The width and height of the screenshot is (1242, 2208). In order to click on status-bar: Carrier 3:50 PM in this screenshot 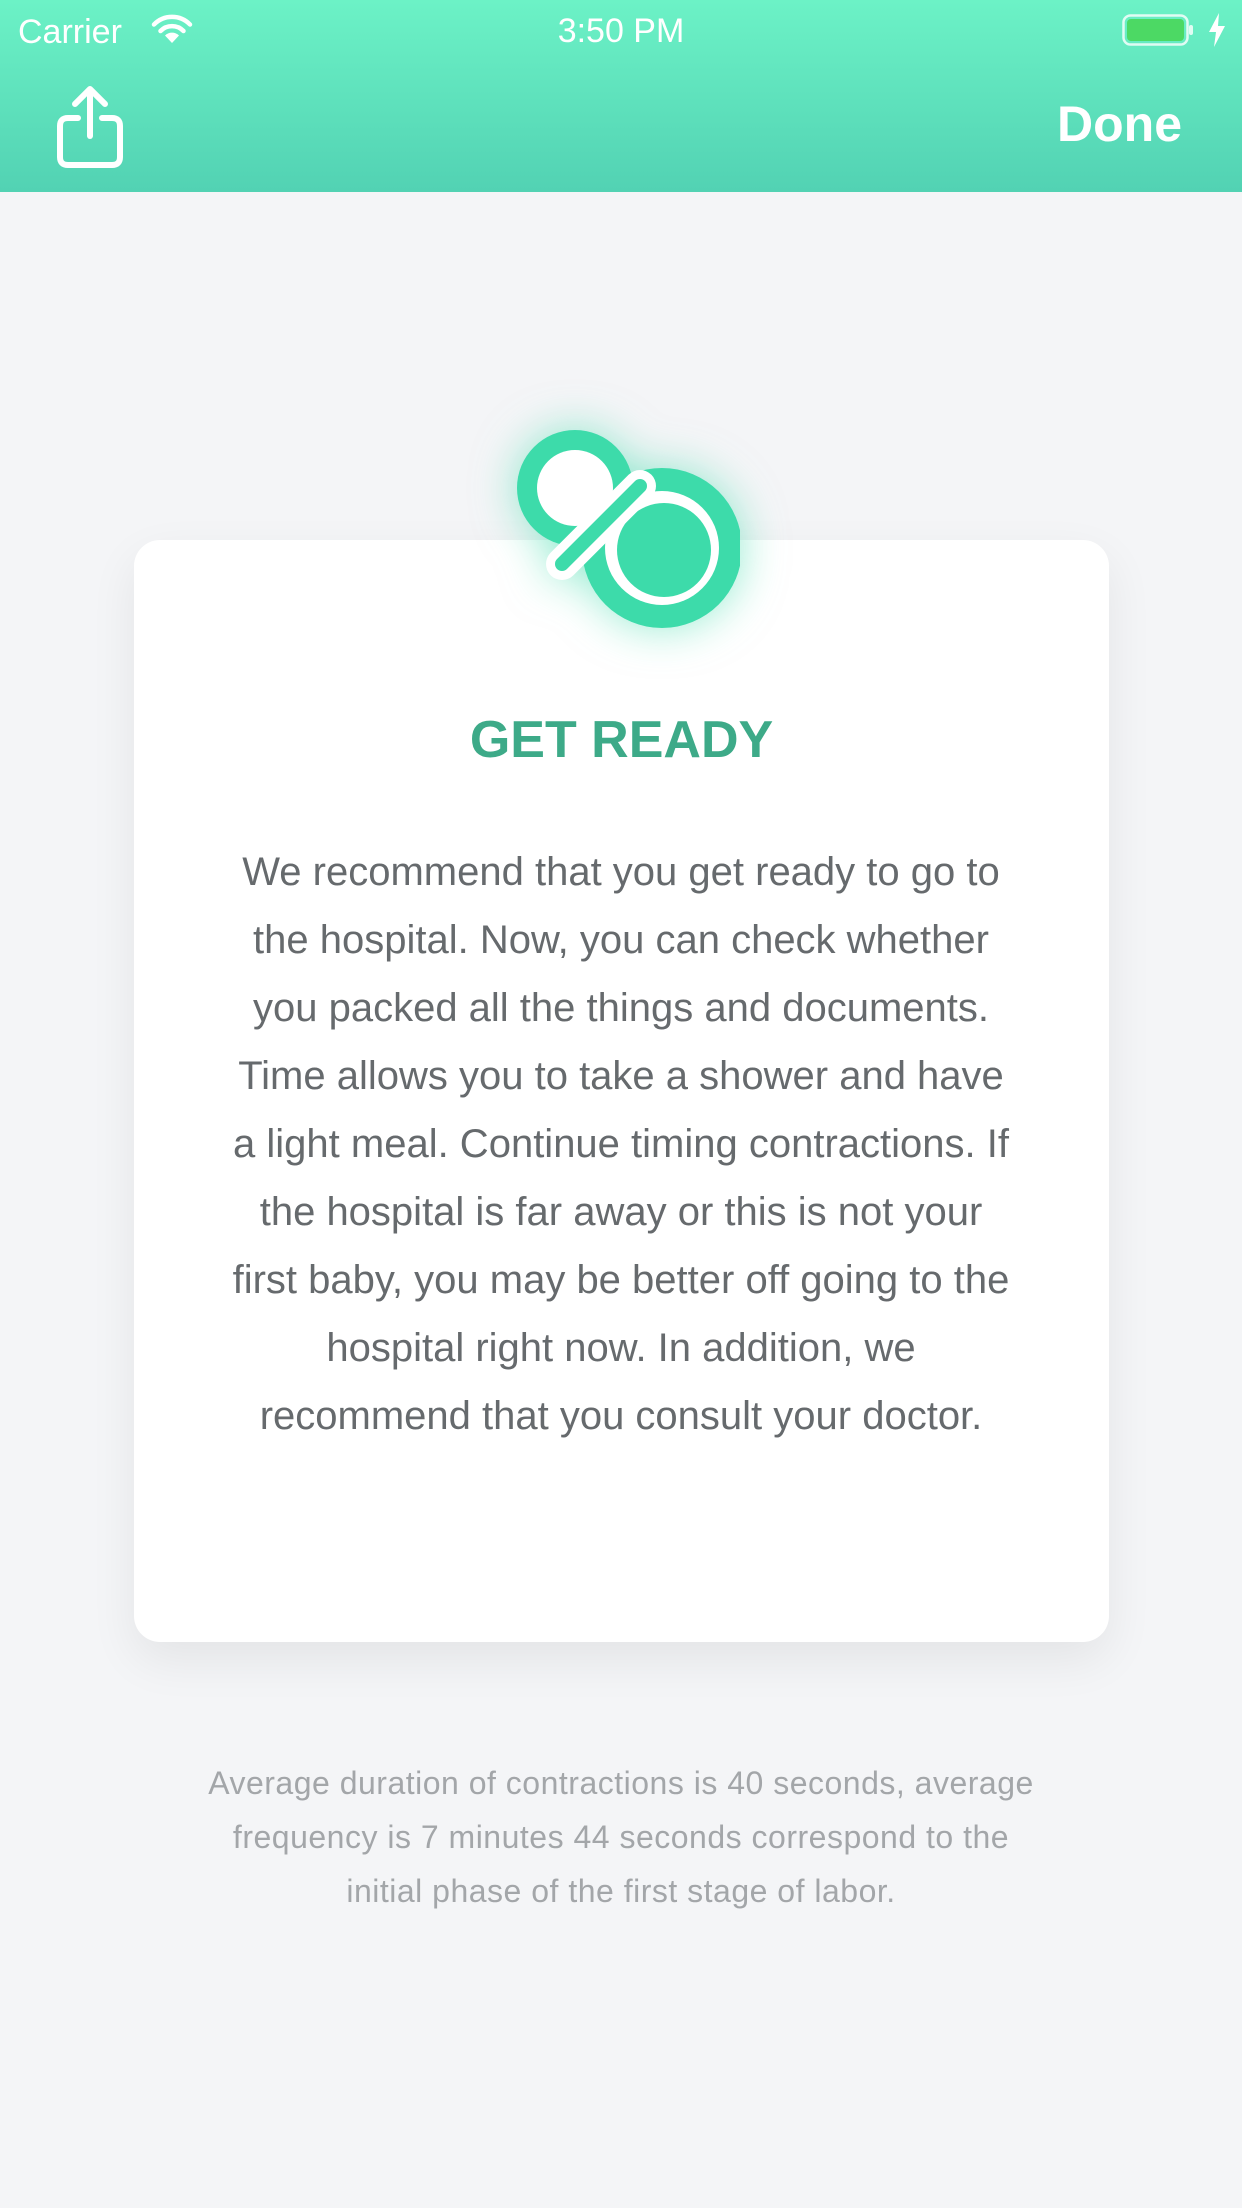, I will do `click(621, 30)`.